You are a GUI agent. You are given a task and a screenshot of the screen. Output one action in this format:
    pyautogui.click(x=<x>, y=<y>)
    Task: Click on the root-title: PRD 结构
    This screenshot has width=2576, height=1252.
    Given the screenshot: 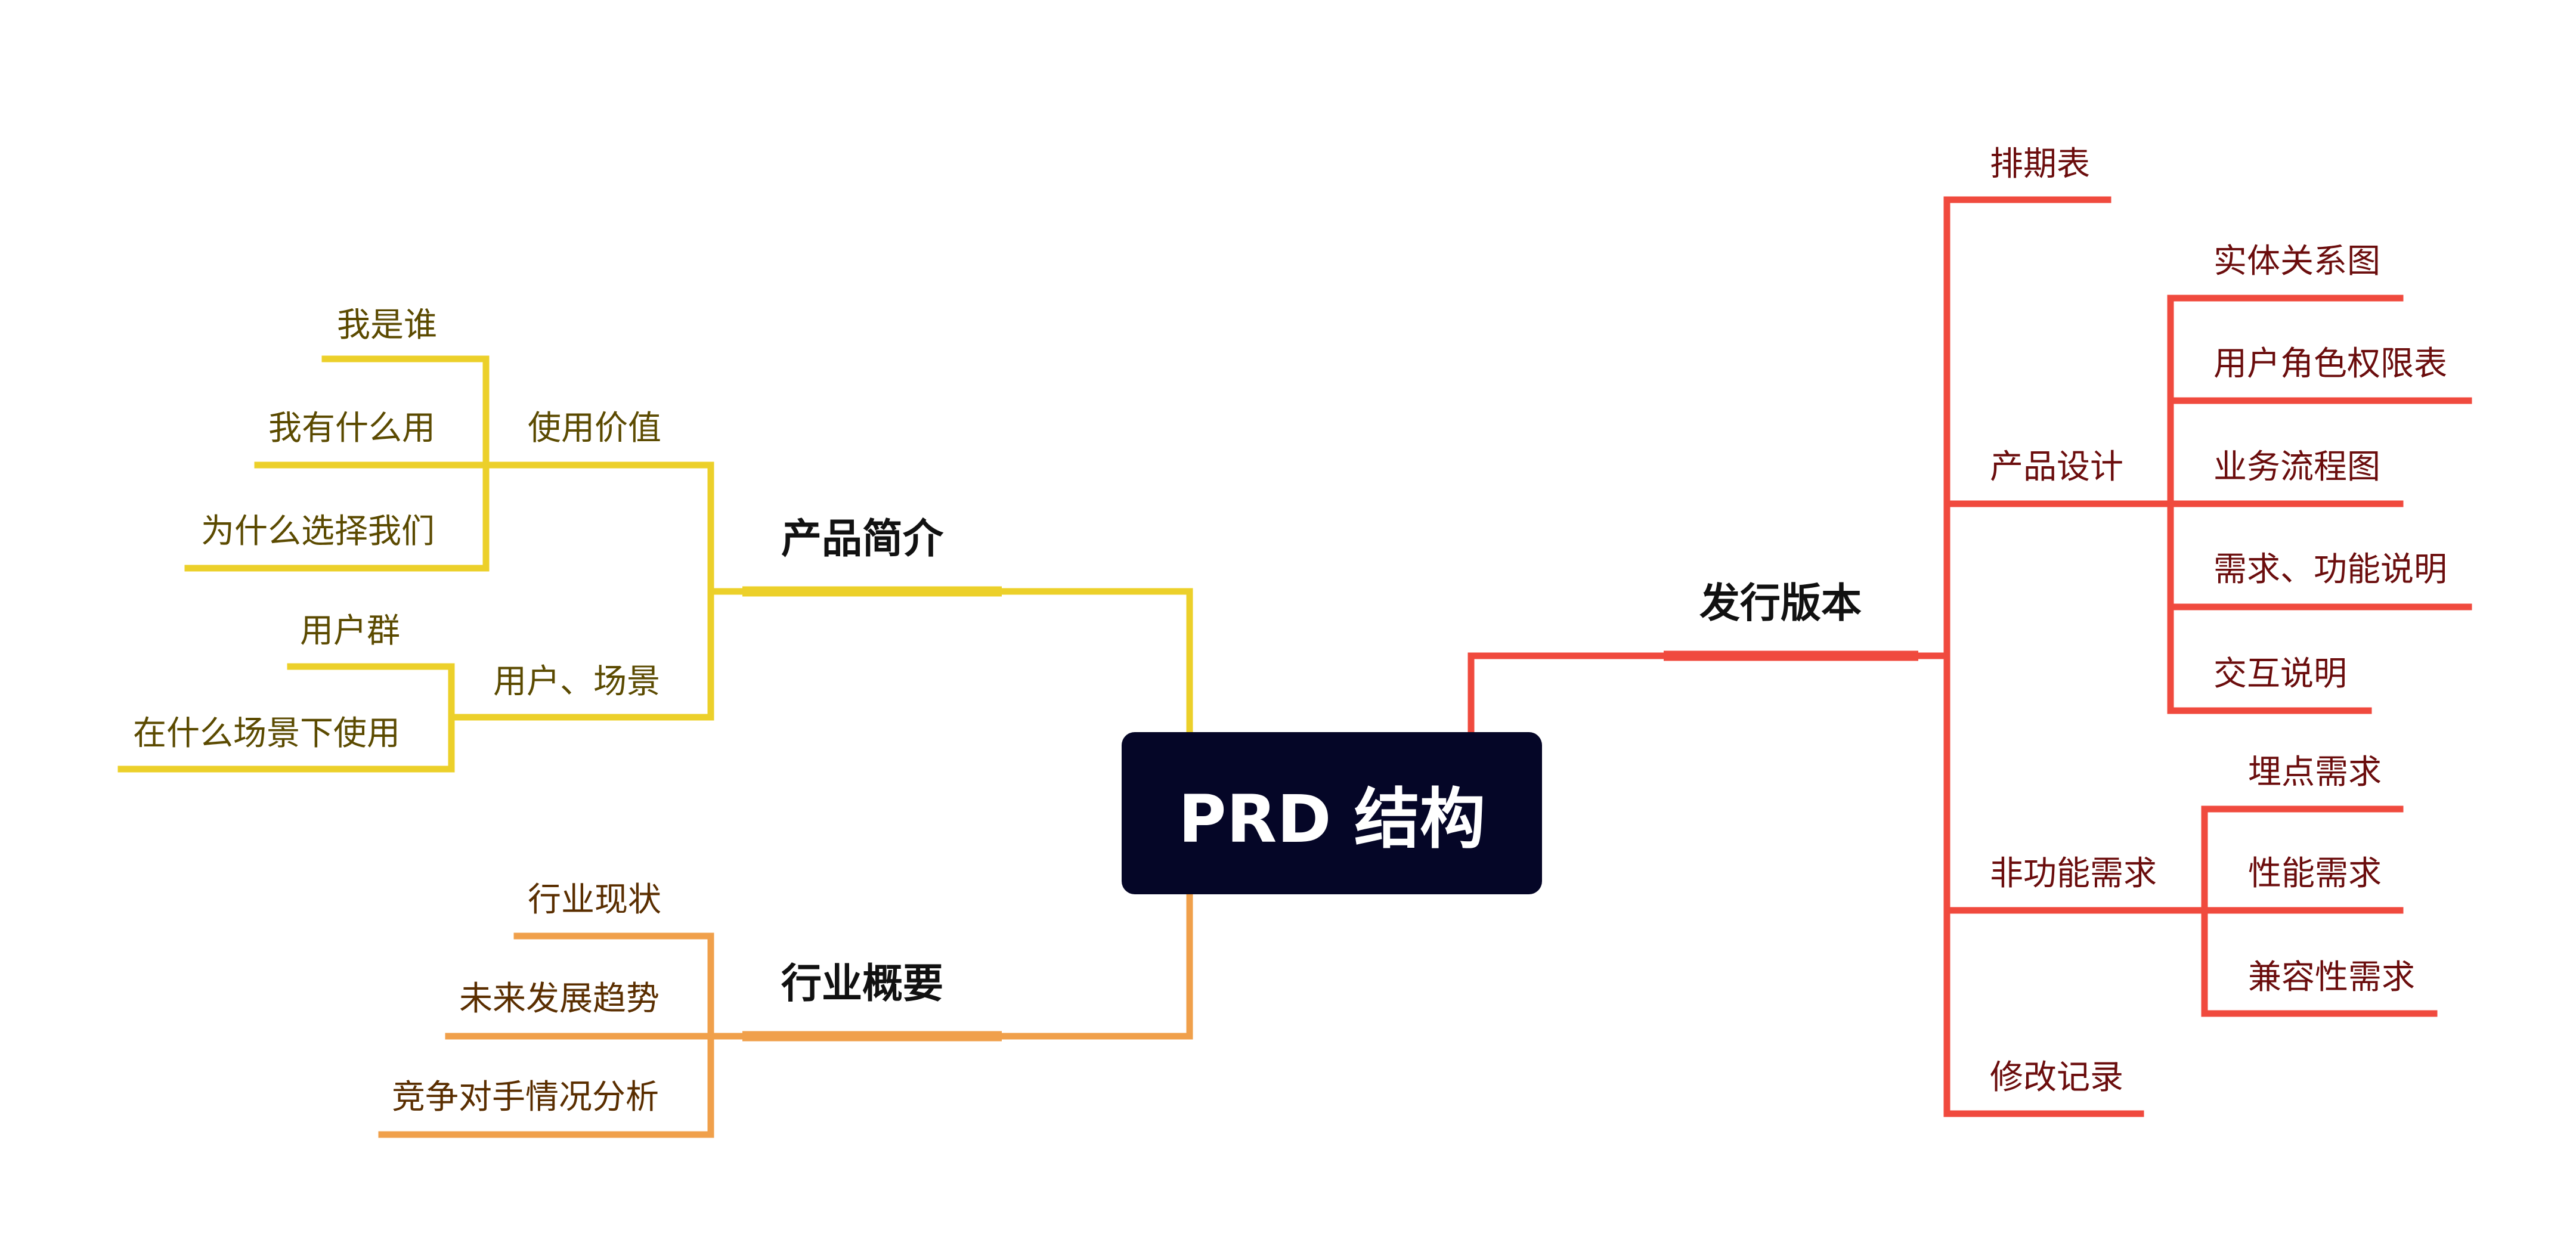 What is the action you would take?
    pyautogui.click(x=1331, y=819)
    